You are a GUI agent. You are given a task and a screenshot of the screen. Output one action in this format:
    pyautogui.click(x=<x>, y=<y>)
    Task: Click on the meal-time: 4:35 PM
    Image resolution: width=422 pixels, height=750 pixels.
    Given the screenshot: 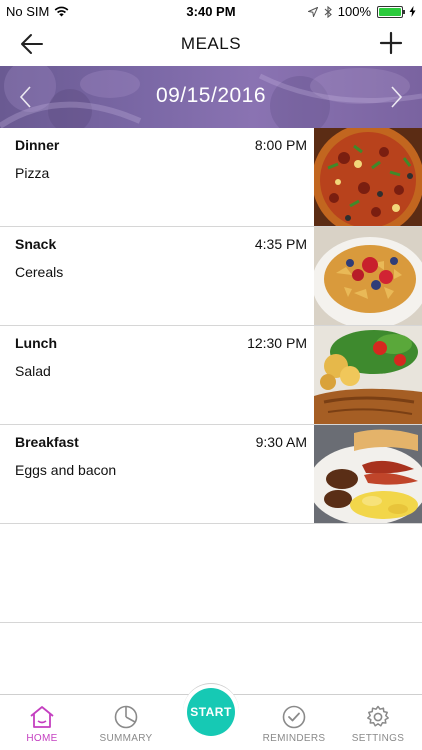 What is the action you would take?
    pyautogui.click(x=280, y=244)
    